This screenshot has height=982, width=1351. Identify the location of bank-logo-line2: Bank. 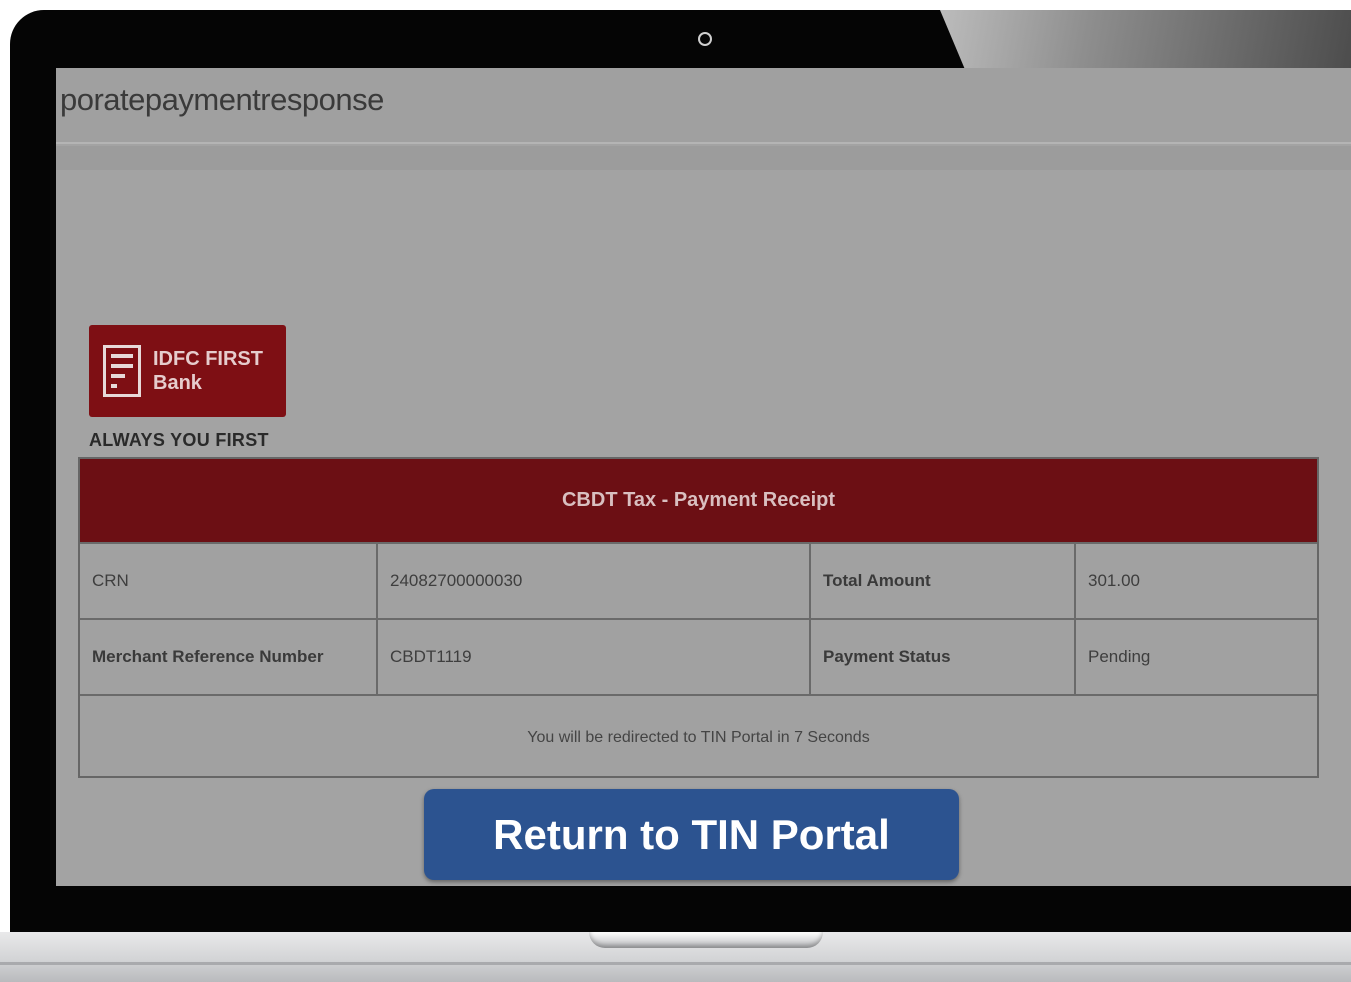
(177, 383).